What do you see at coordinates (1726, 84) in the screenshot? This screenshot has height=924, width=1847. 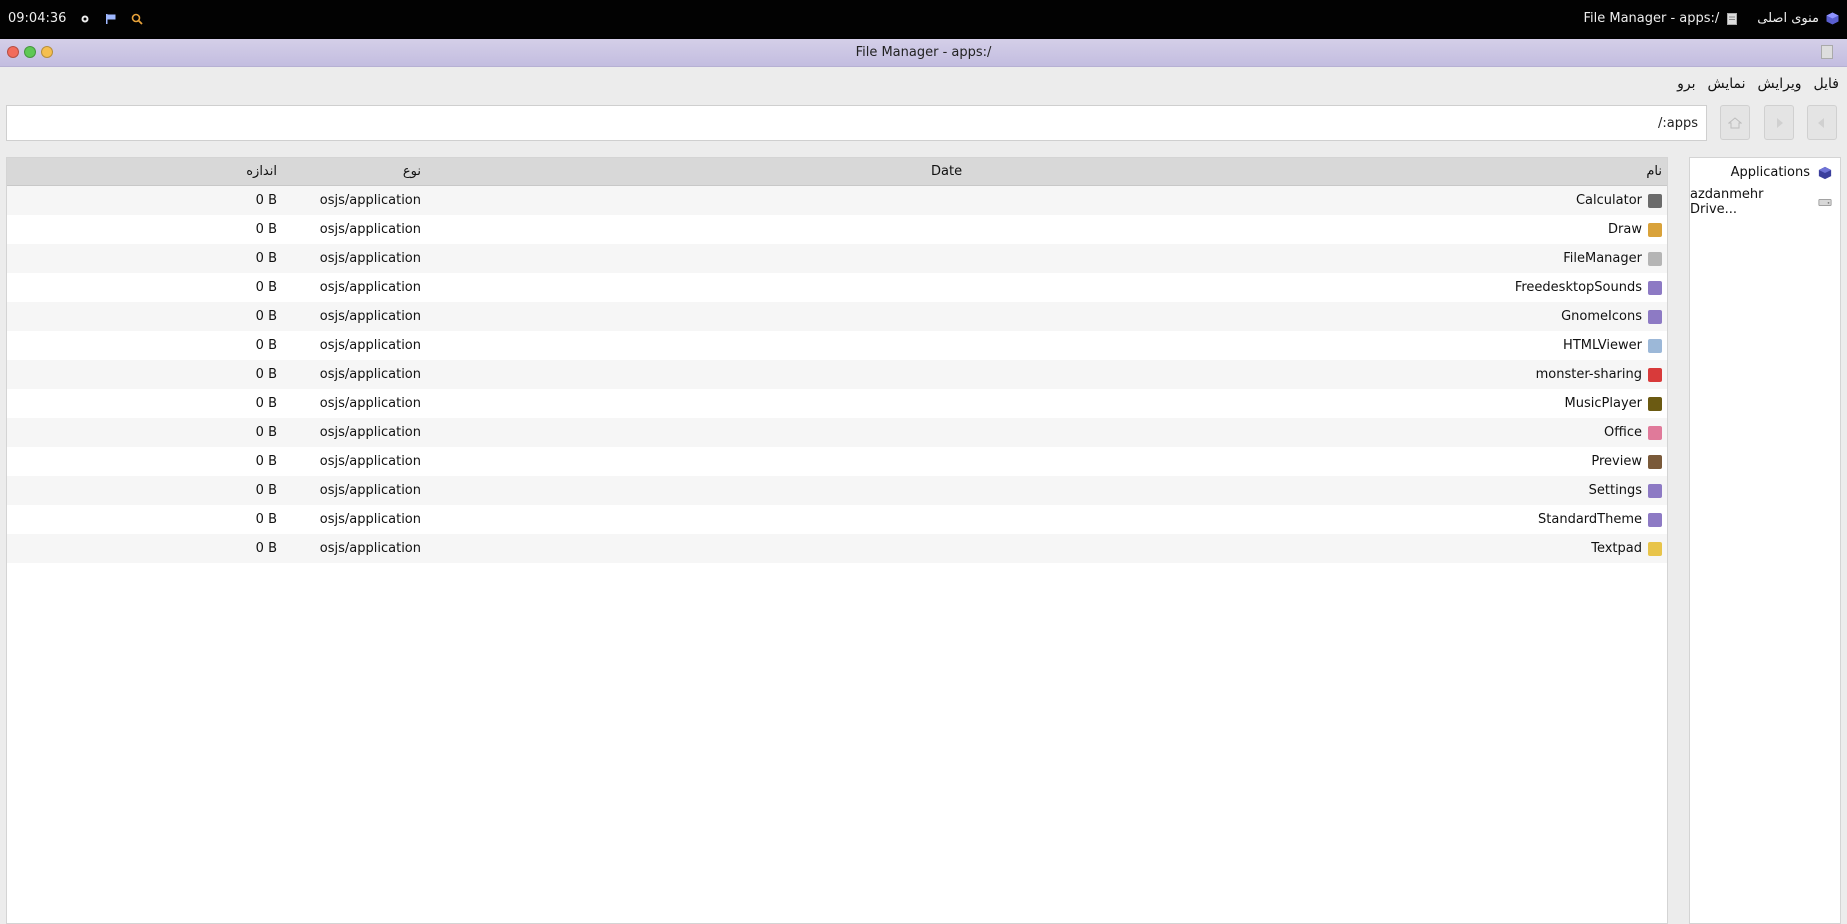 I see `menu-view: نمایش` at bounding box center [1726, 84].